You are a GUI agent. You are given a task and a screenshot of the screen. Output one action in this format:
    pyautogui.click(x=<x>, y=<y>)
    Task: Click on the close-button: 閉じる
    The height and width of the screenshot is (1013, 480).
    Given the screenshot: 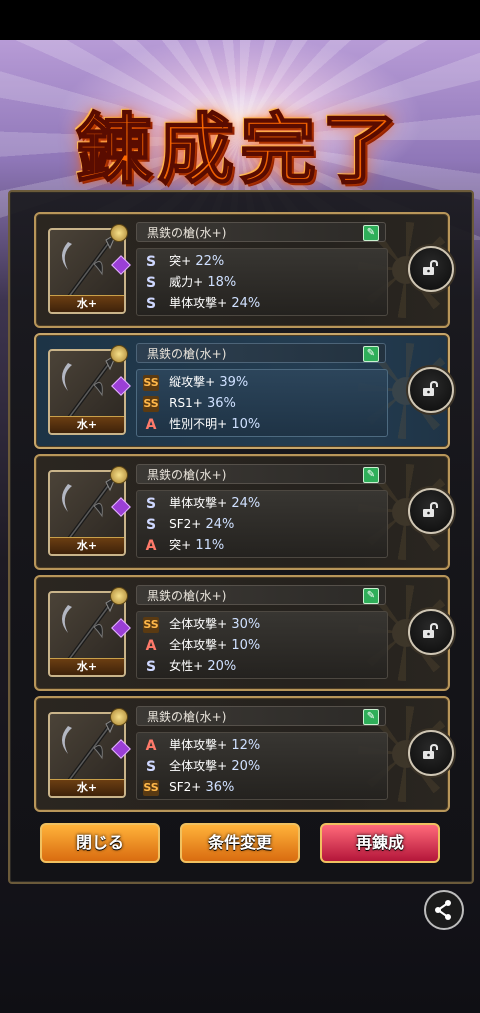 What is the action you would take?
    pyautogui.click(x=100, y=843)
    